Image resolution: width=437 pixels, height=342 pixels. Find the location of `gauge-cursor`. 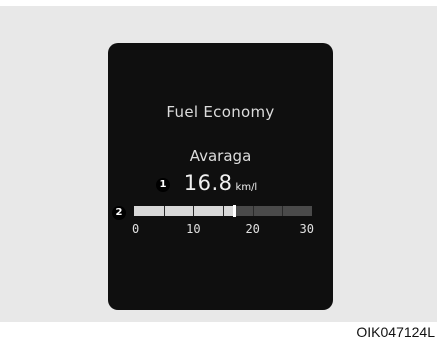

gauge-cursor is located at coordinates (234, 211).